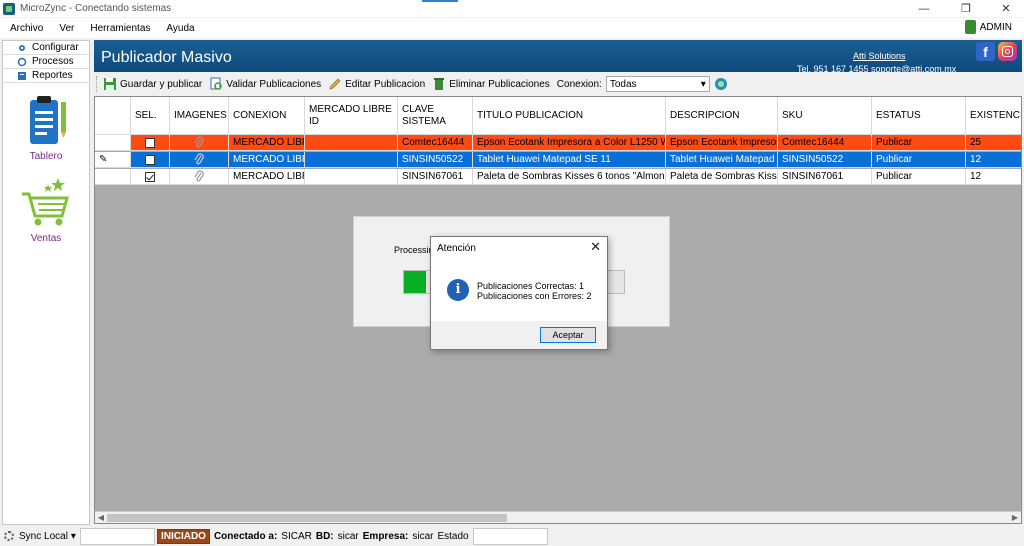 The width and height of the screenshot is (1024, 546). Describe the element at coordinates (924, 8) in the screenshot. I see `minimize-button: —` at that location.